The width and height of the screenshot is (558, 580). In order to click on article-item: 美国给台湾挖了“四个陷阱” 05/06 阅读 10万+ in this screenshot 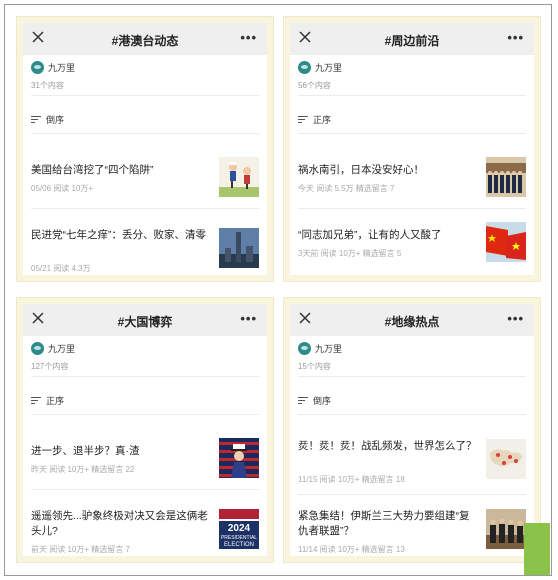, I will do `click(145, 189)`.